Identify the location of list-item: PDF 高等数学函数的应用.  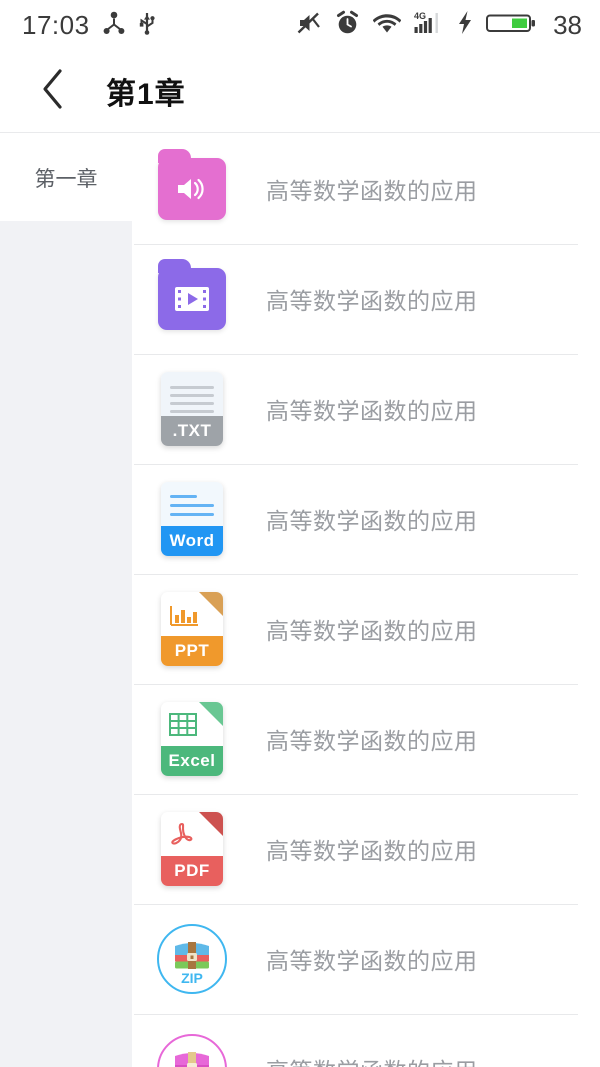
(366, 849).